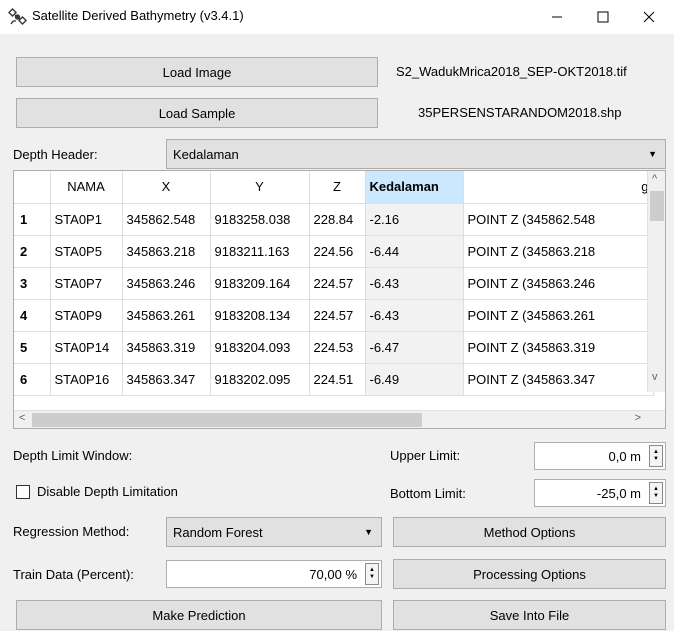 This screenshot has width=674, height=631. I want to click on depth-header-select: Kedalaman ▼, so click(416, 154).